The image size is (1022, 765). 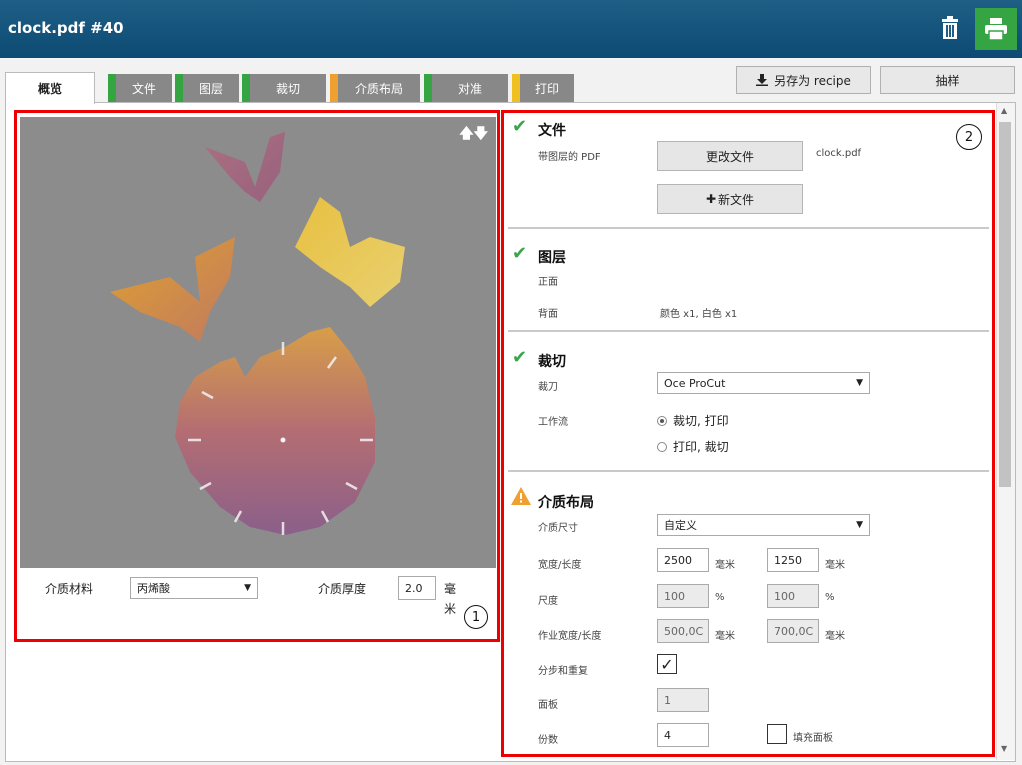 I want to click on sample-label: 抽样, so click(x=947, y=80).